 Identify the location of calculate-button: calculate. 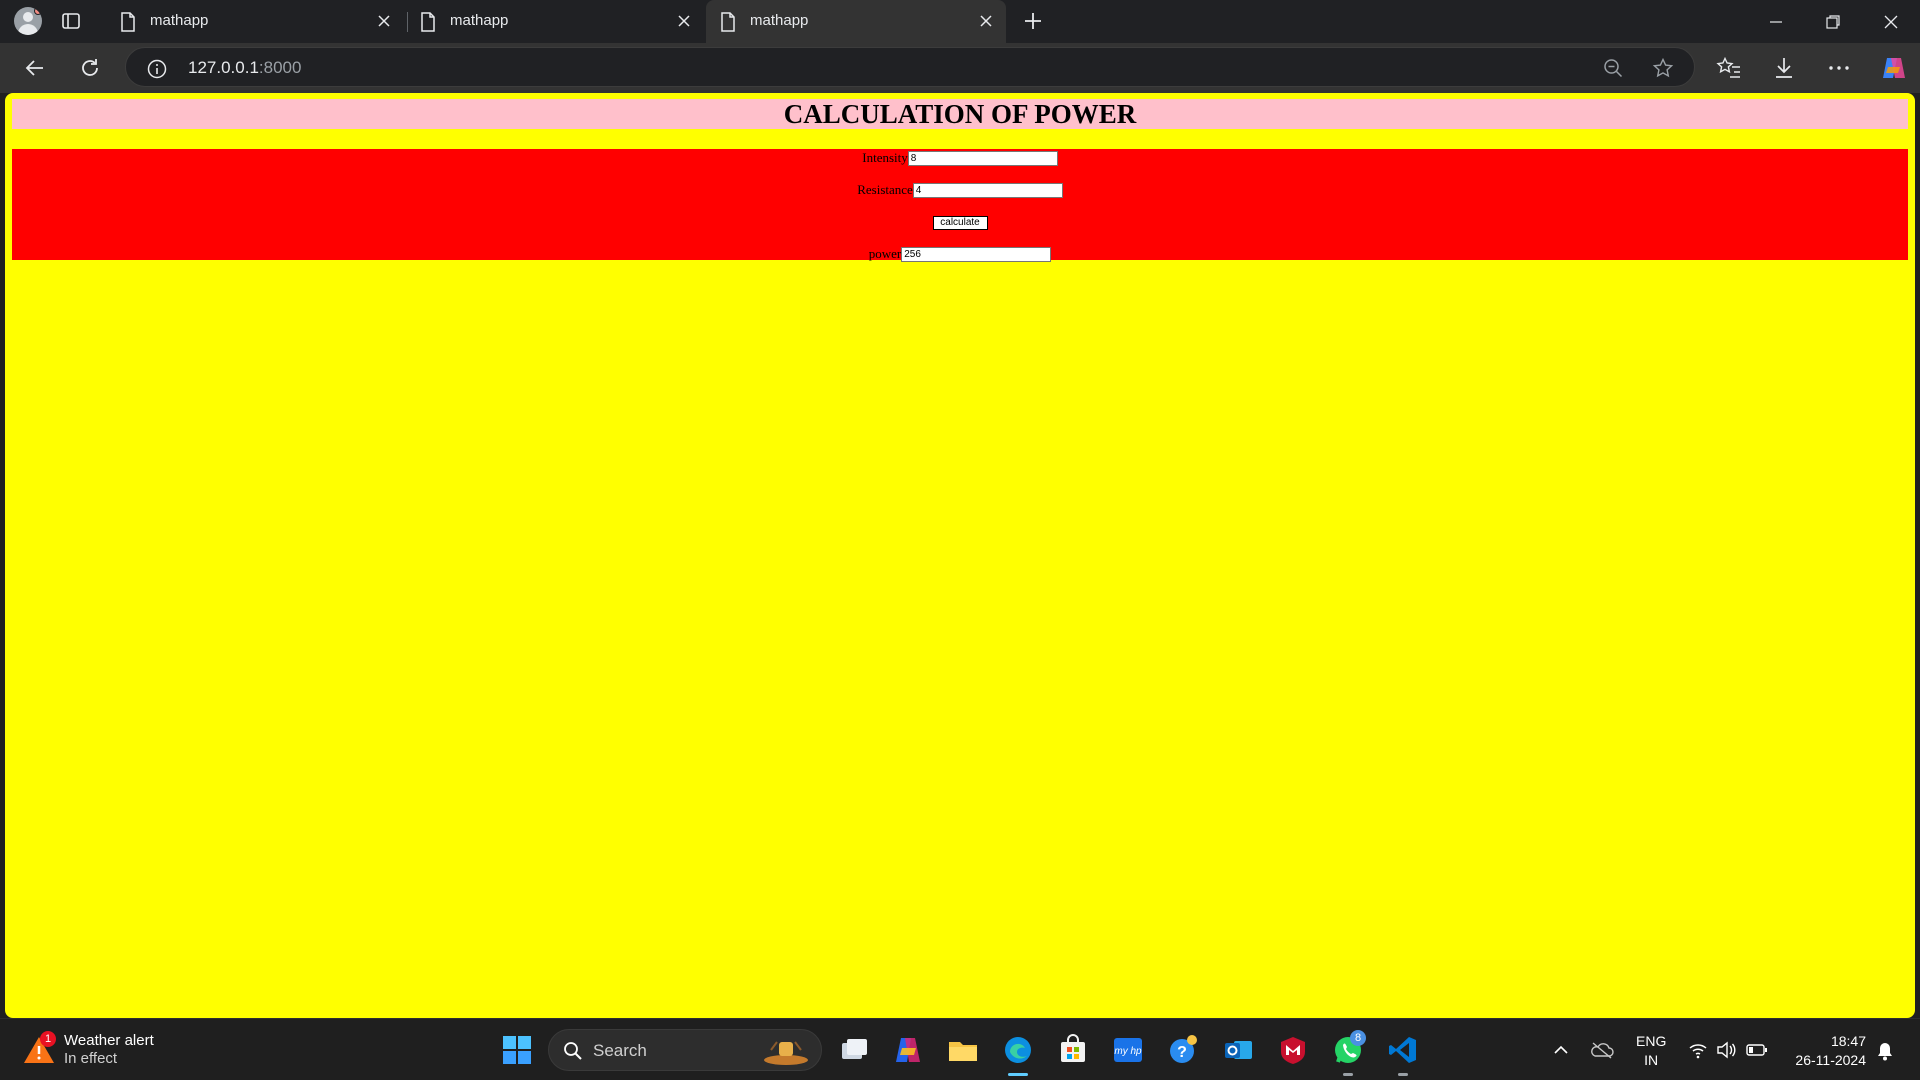
(960, 223).